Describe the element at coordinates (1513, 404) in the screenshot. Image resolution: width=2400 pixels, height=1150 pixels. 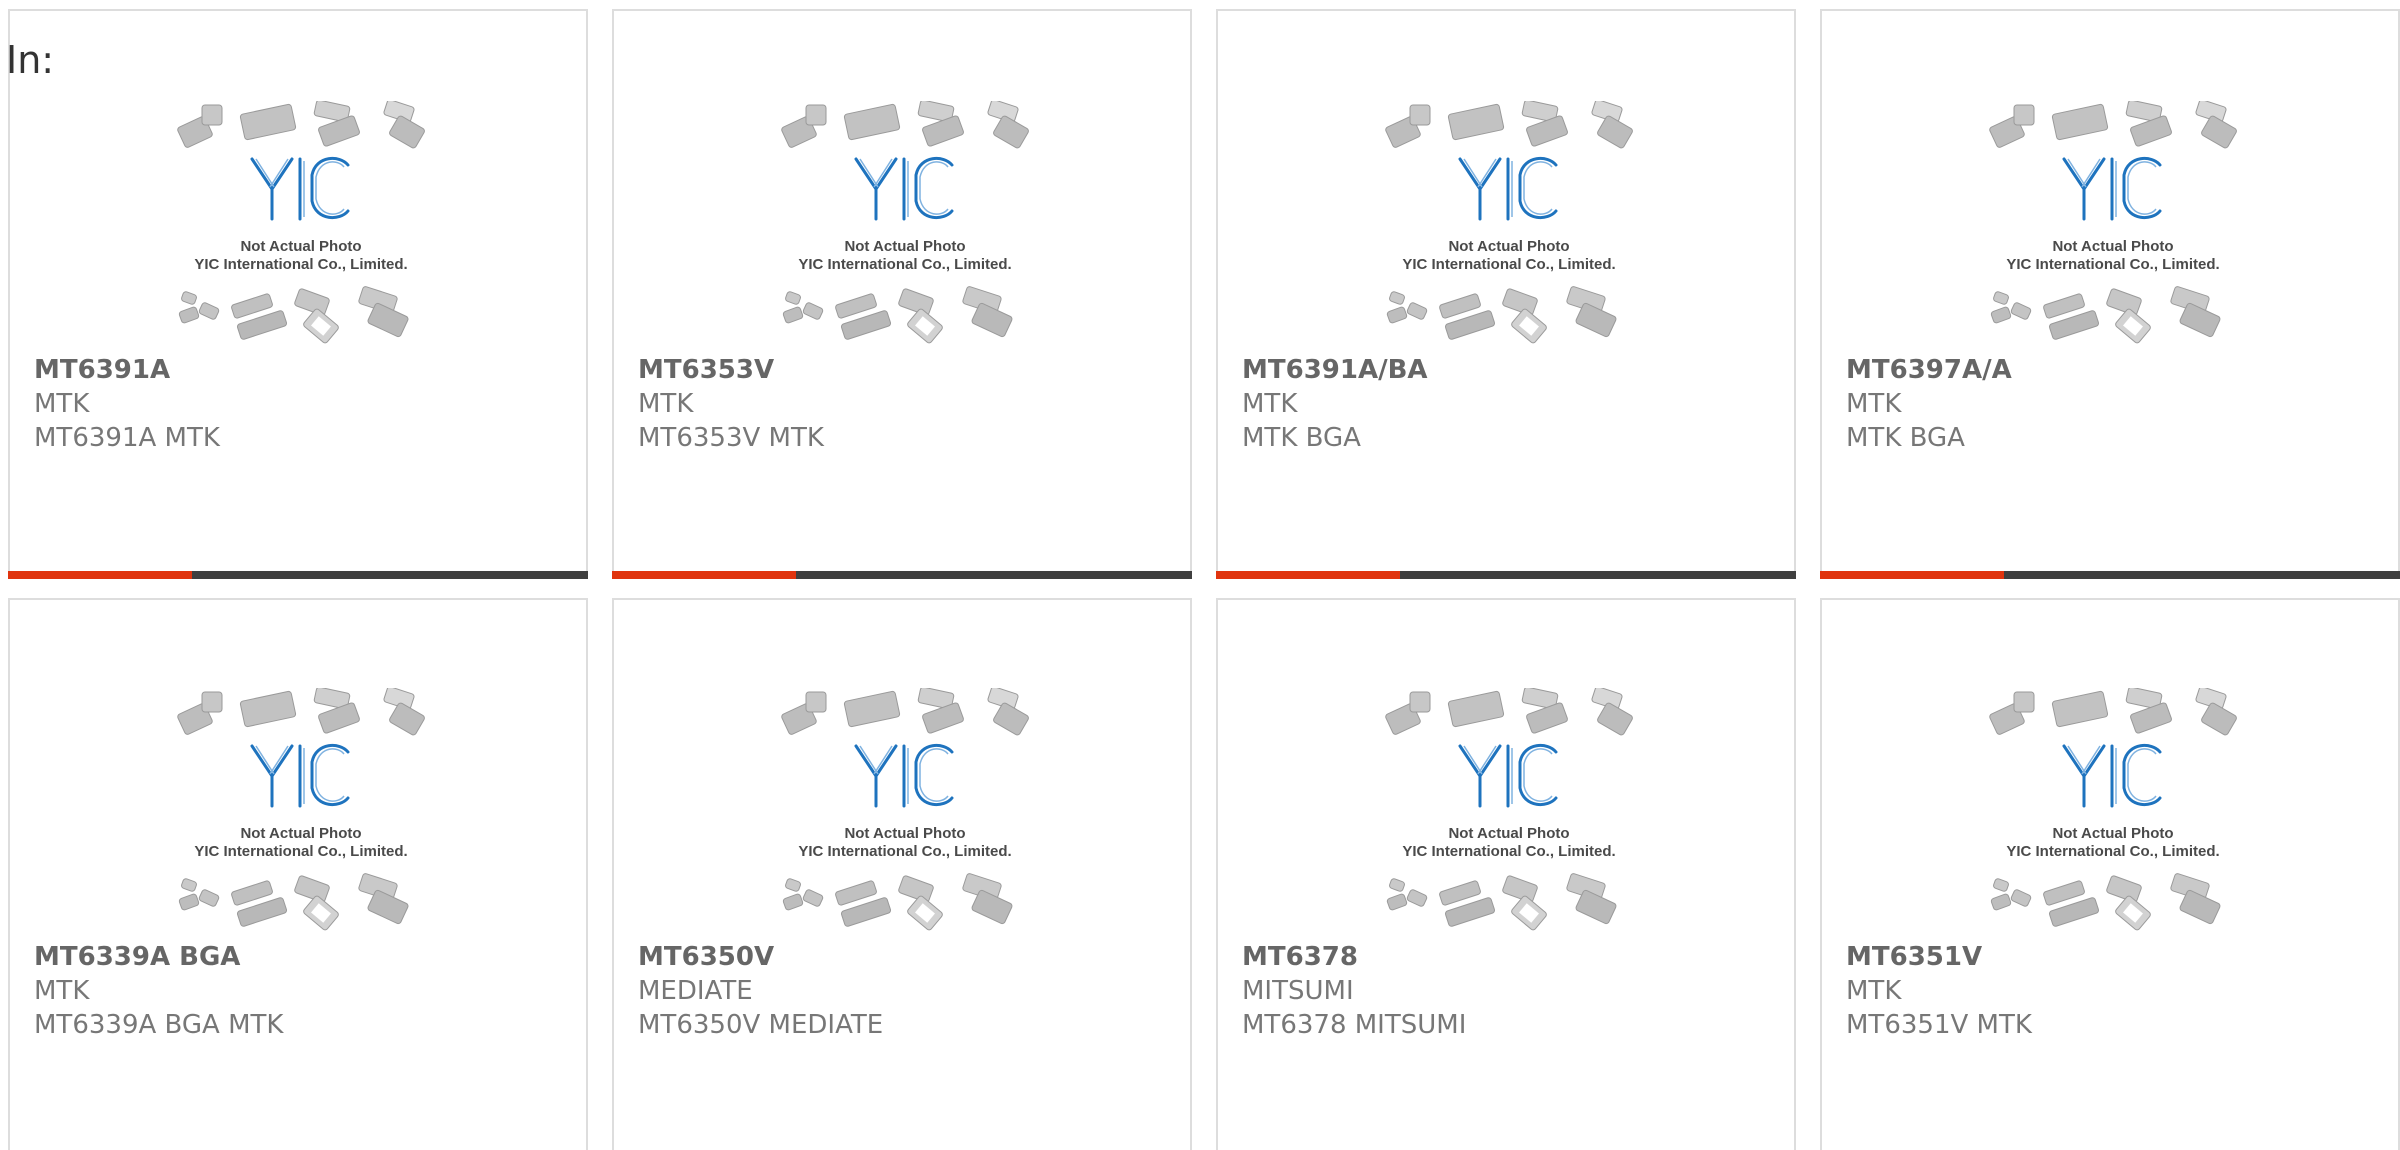
I see `product-info: MT6391A/BA MTK MTK BGA` at that location.